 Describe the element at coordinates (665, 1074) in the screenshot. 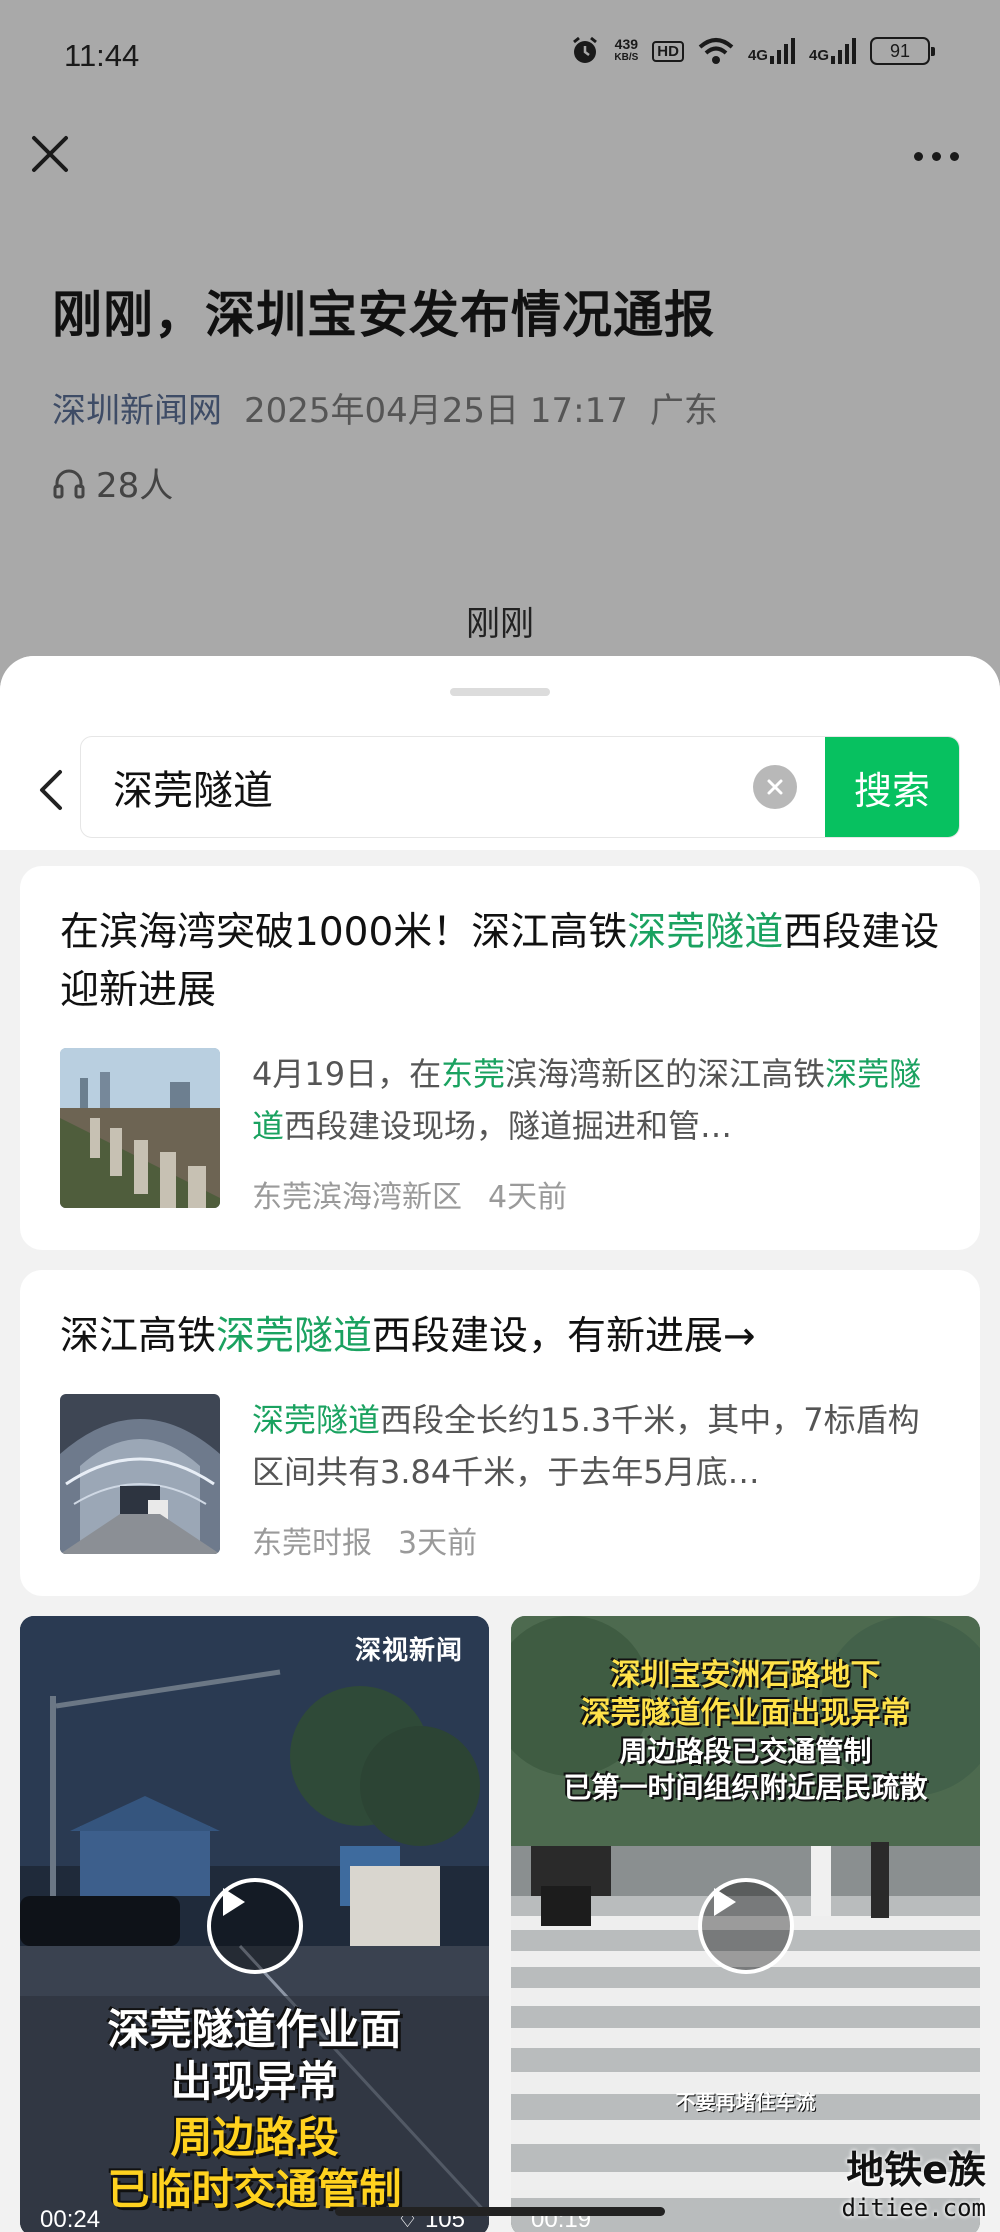

I see `snippet-text: 滨海湾新区的深江高铁` at that location.